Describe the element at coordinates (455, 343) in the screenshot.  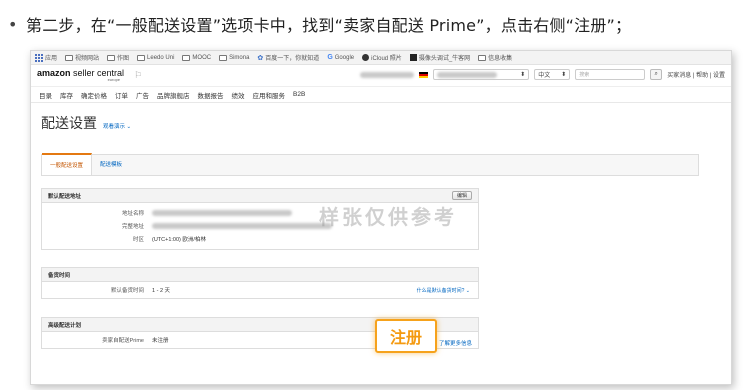
I see `learn-more-link: 了解更多信息` at that location.